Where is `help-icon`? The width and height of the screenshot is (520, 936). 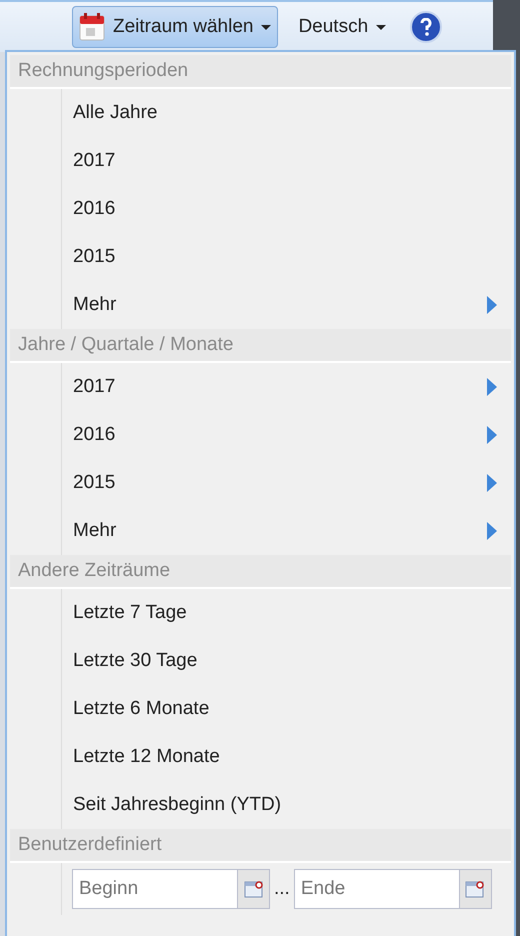 help-icon is located at coordinates (426, 27).